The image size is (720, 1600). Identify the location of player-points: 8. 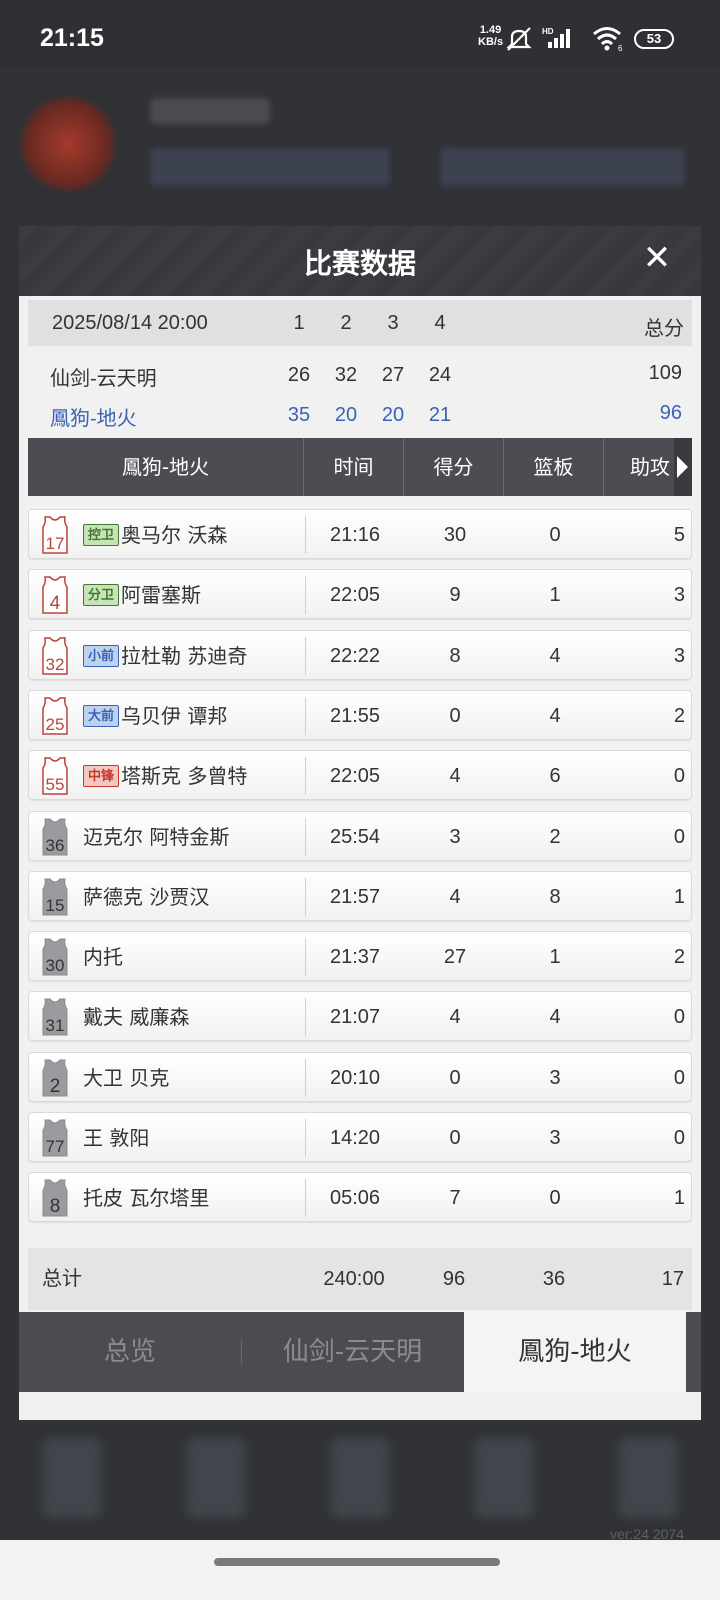
(455, 655).